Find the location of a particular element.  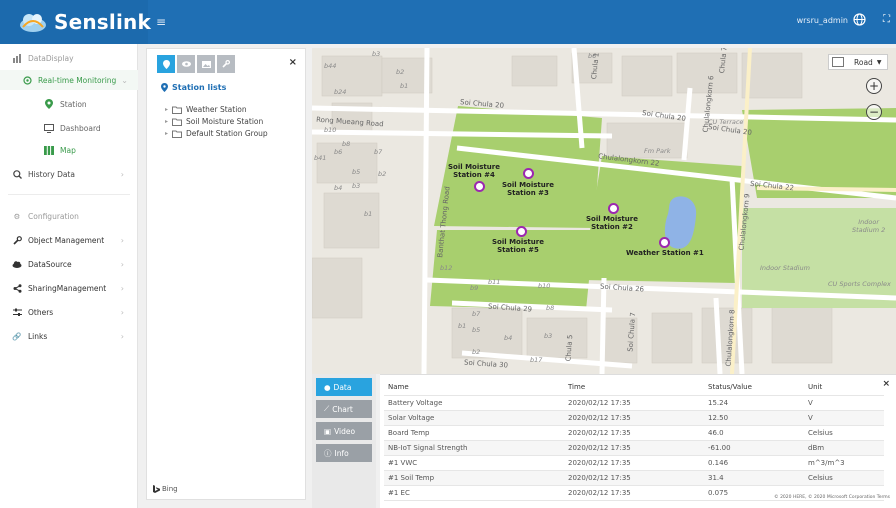

close-icon: × is located at coordinates (293, 62).